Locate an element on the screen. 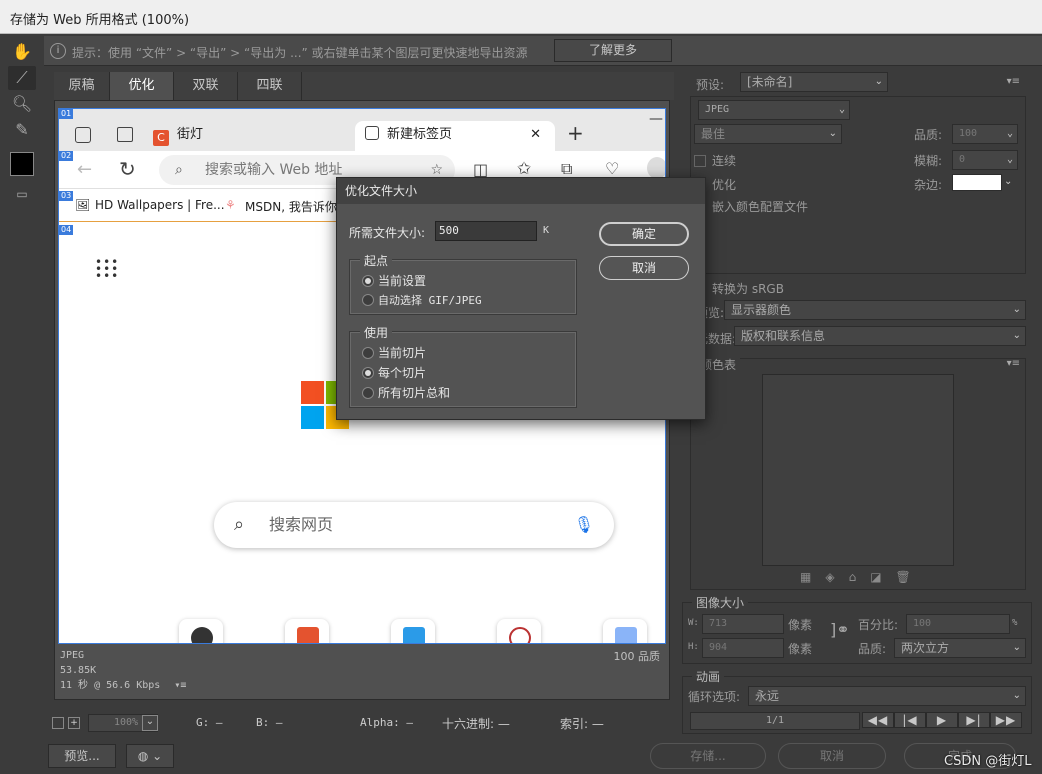 The height and width of the screenshot is (774, 1042). window-title: 存储为 Web 所用格式 (100%) is located at coordinates (100, 20).